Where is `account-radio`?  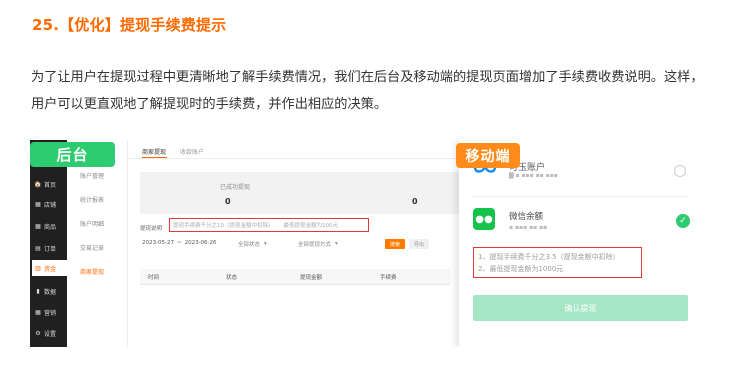 account-radio is located at coordinates (680, 171).